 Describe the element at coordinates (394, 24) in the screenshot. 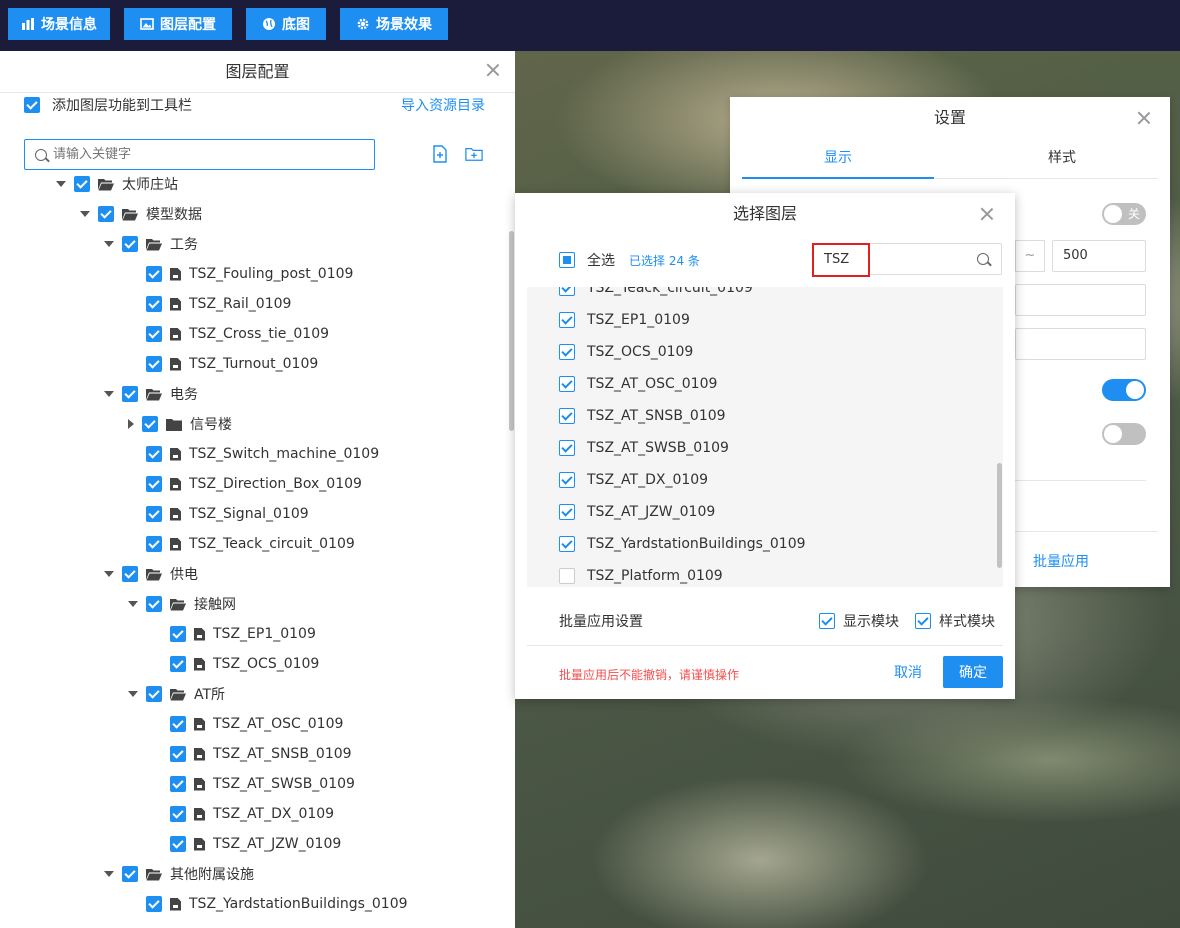

I see `scene-effect-button: 场景效果` at that location.